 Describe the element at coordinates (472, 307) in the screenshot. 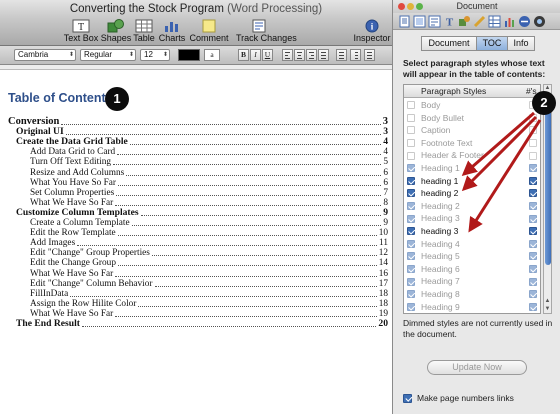

I see `style-row: Heading 9` at that location.